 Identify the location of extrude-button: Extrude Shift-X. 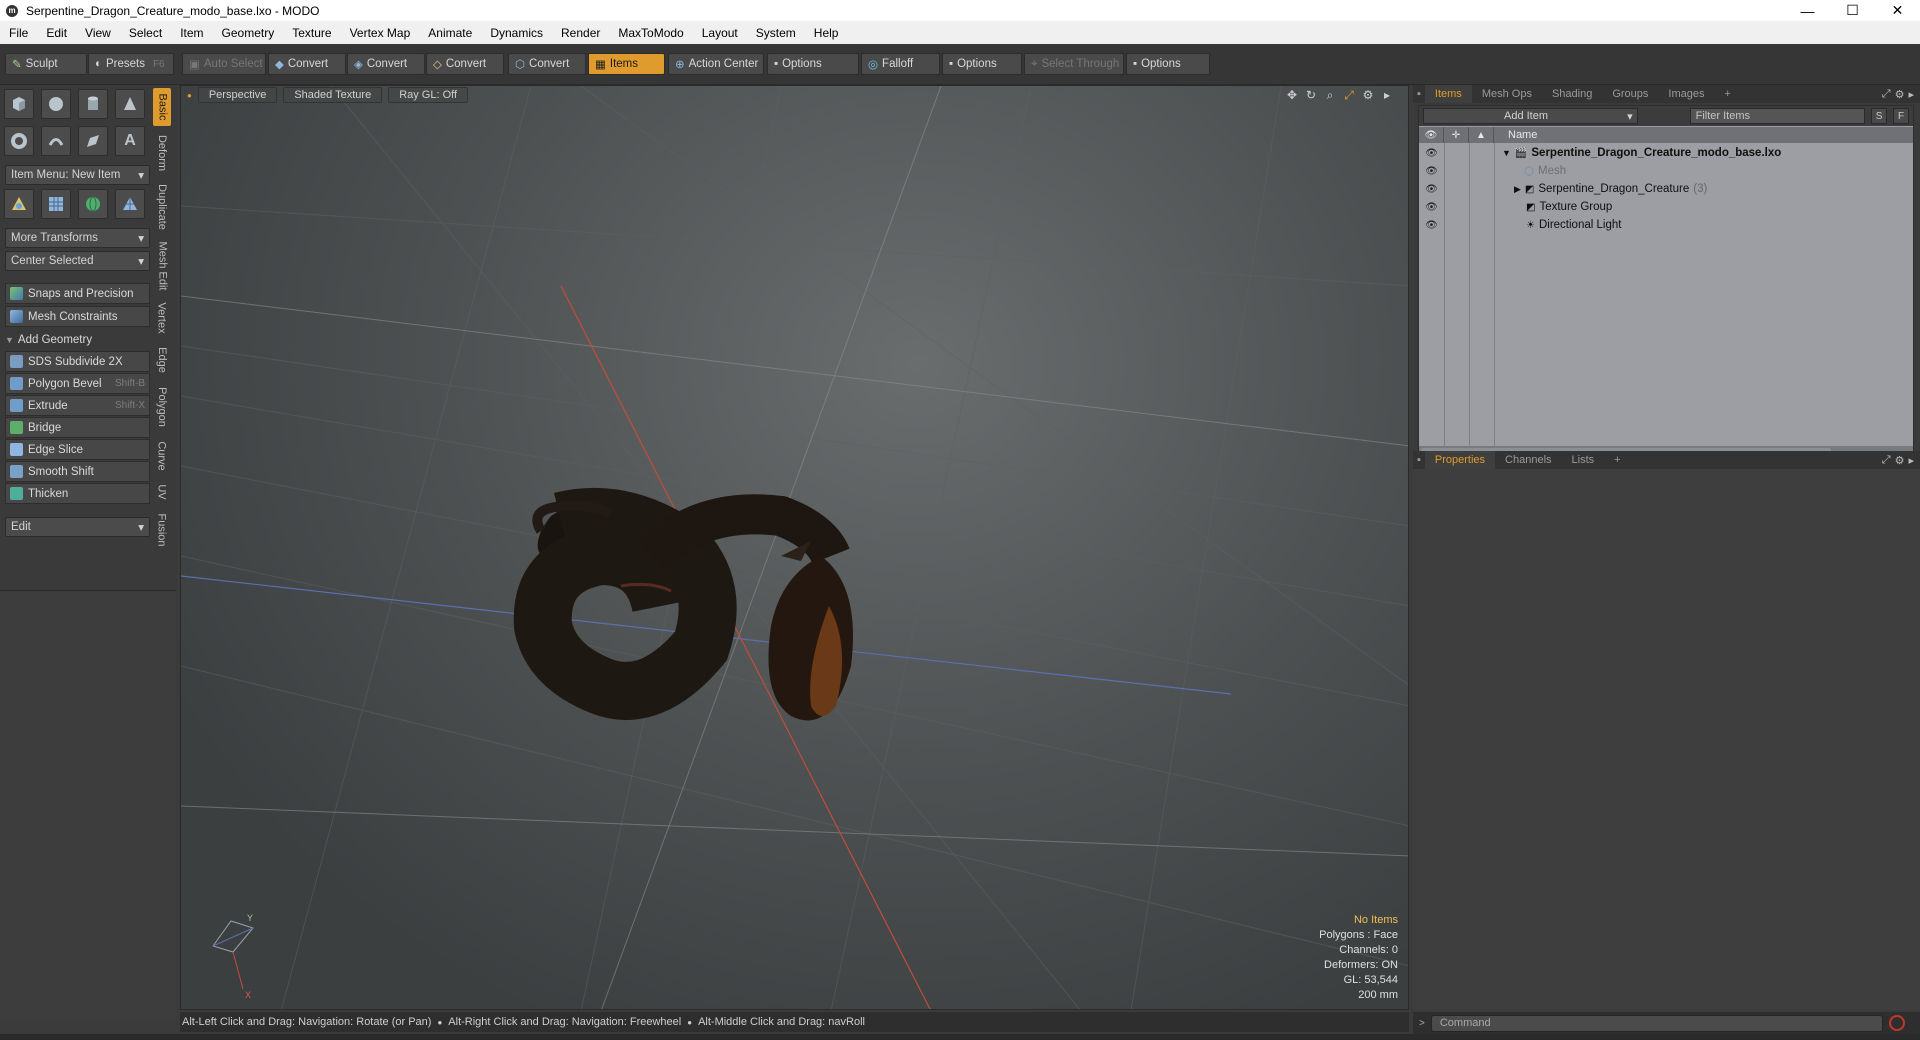
(77, 405).